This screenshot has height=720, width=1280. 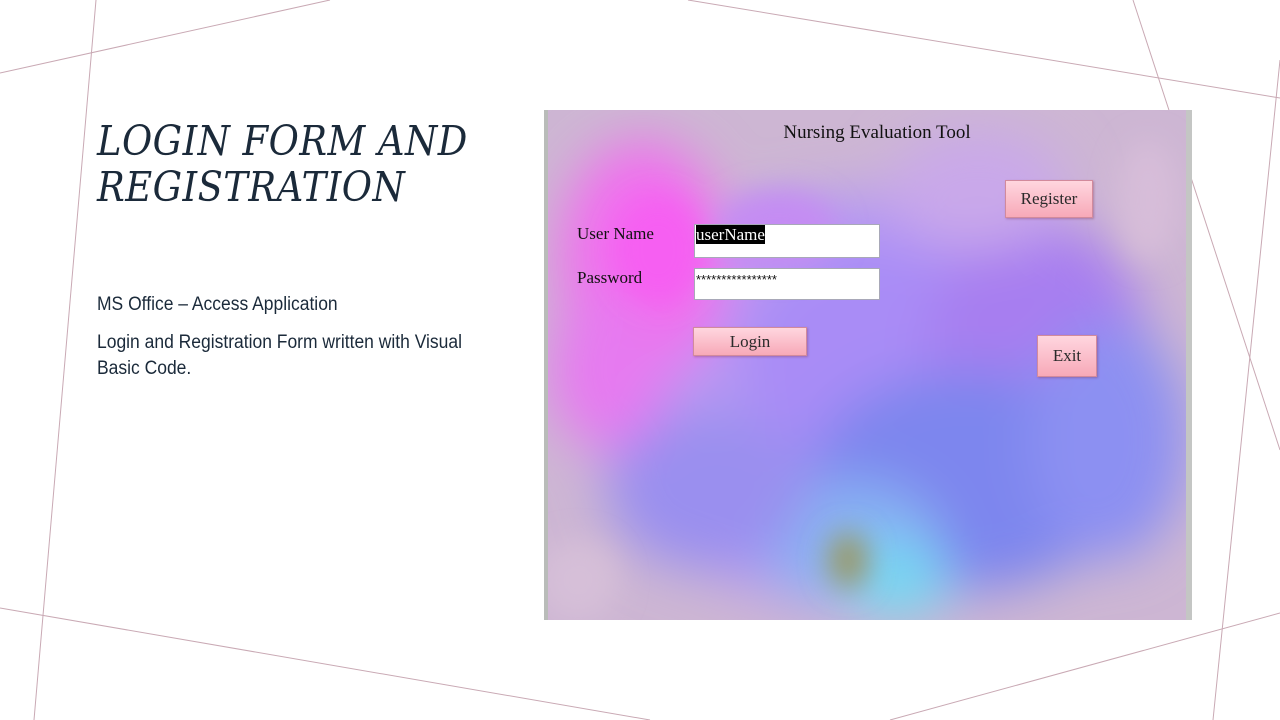 I want to click on exit-button-label: Exit, so click(x=1067, y=355).